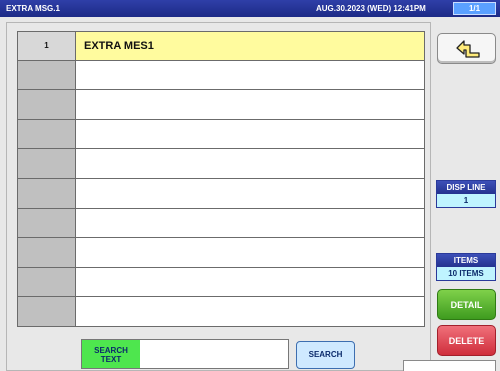  I want to click on delete-button: DELETE, so click(466, 340).